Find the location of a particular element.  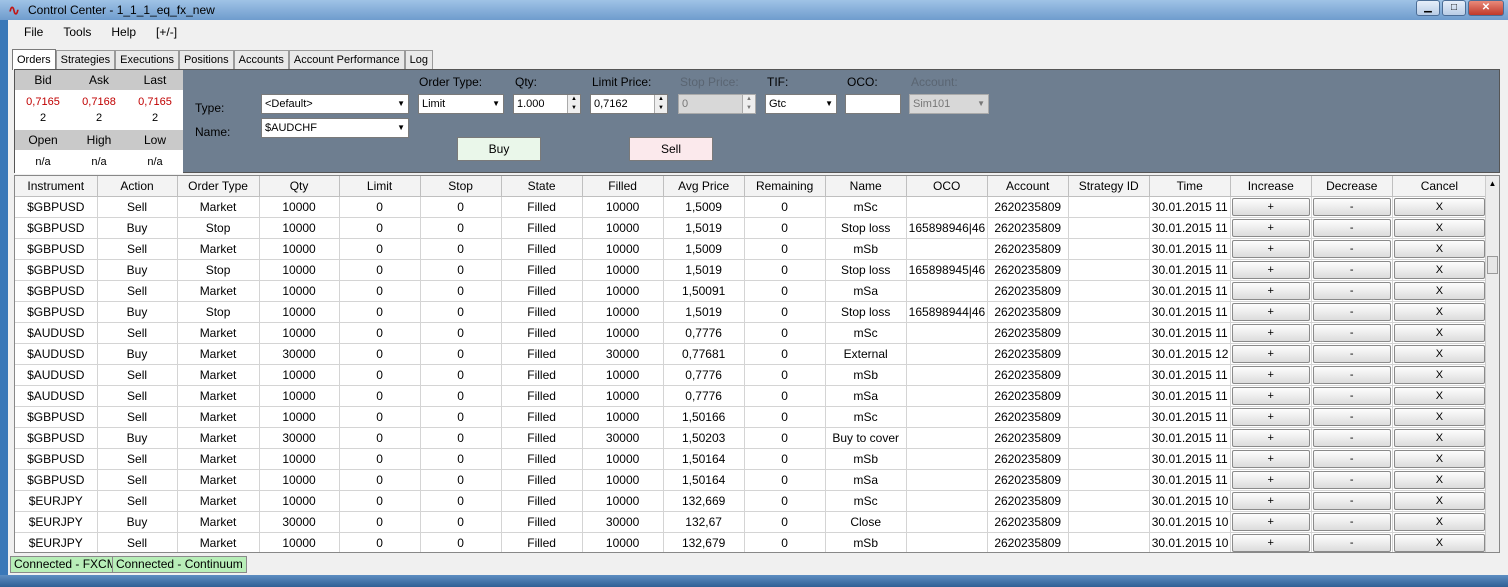

column-header: Avg Price is located at coordinates (704, 186).